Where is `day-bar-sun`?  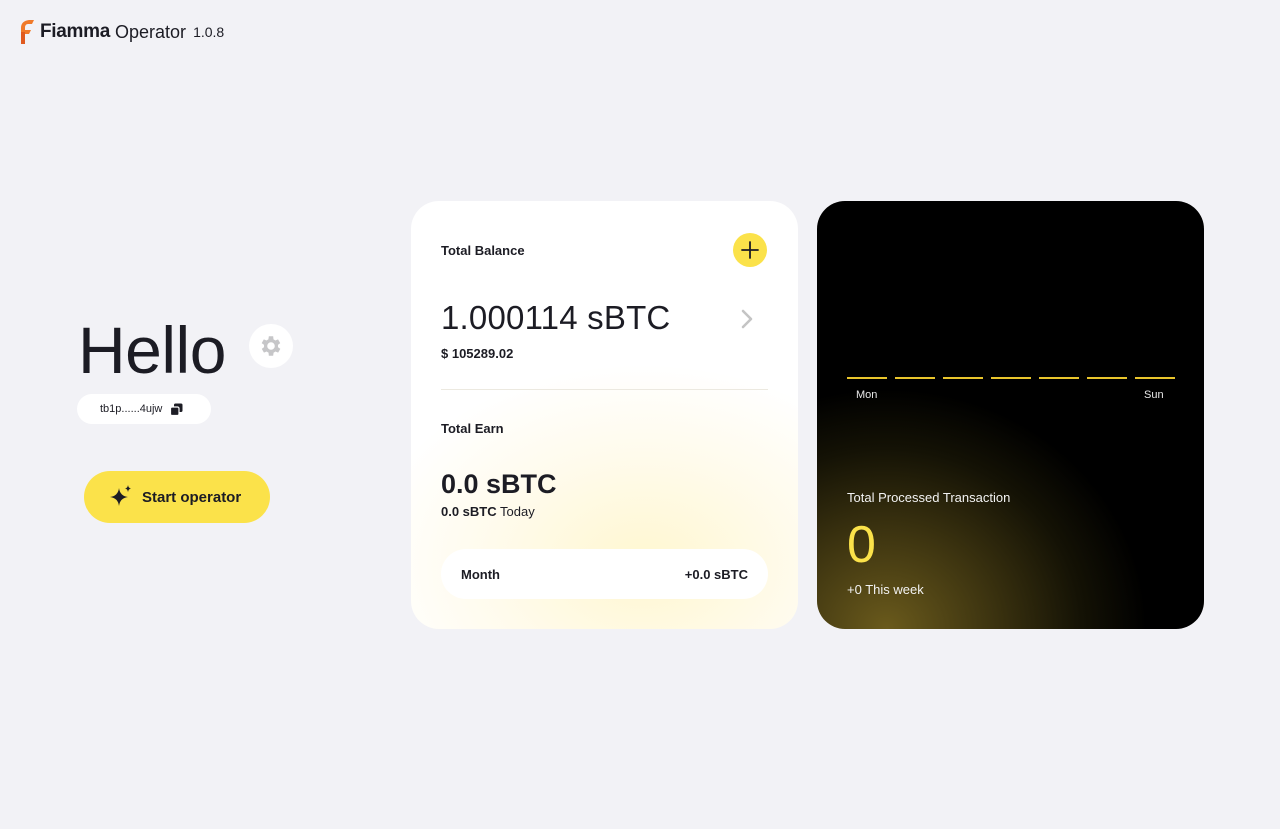
day-bar-sun is located at coordinates (1155, 378).